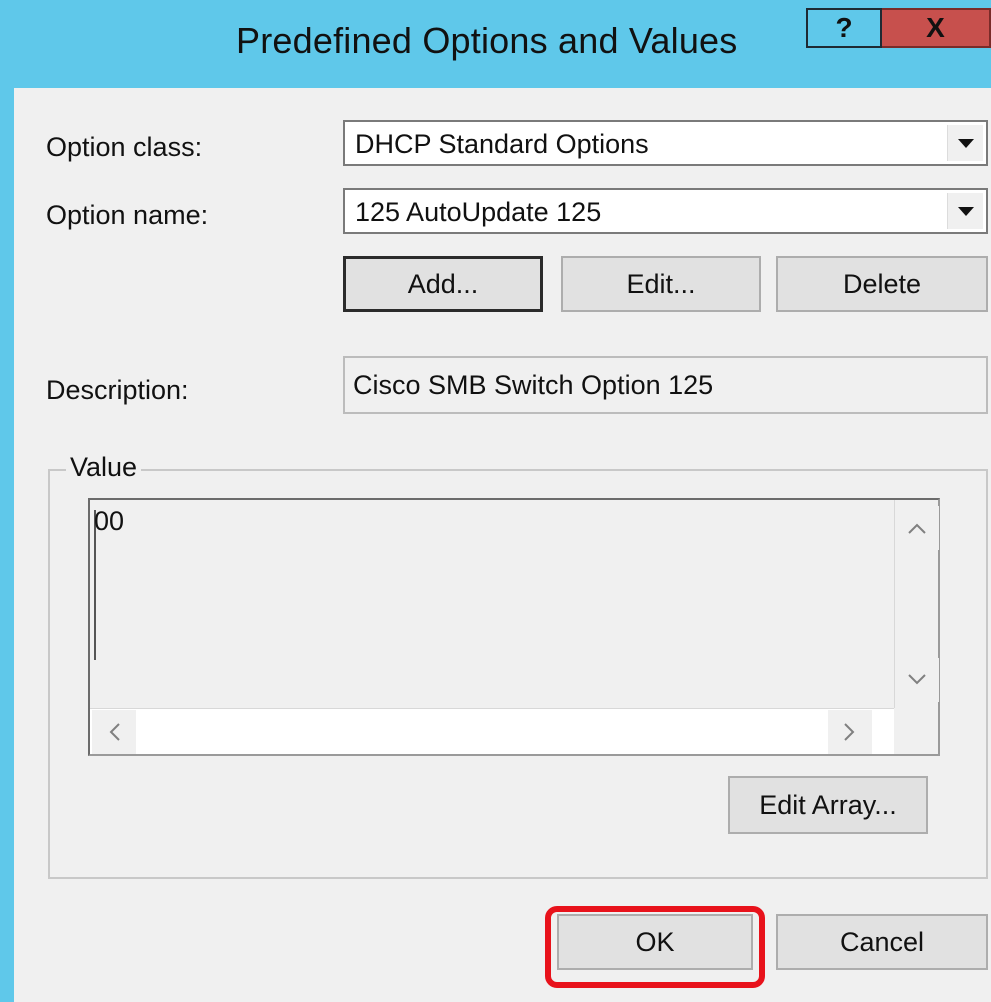 The height and width of the screenshot is (1002, 991). I want to click on chevron-right-icon, so click(849, 732).